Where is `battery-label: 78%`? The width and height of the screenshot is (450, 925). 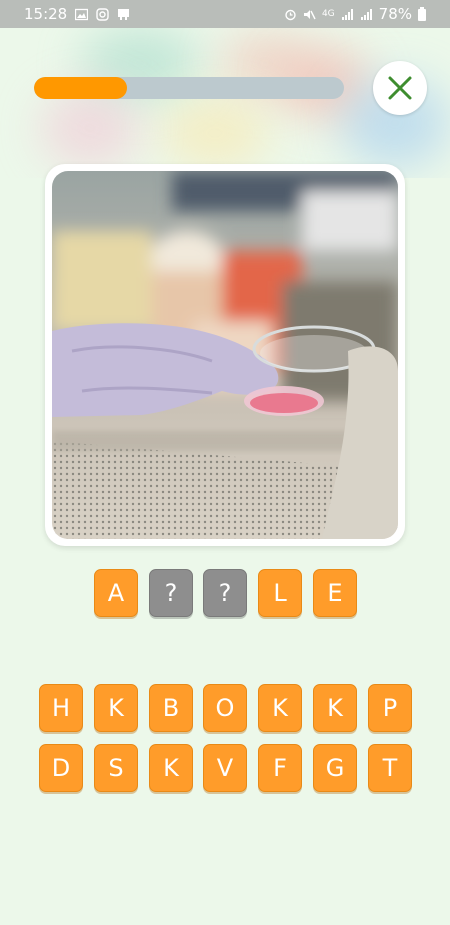 battery-label: 78% is located at coordinates (395, 14).